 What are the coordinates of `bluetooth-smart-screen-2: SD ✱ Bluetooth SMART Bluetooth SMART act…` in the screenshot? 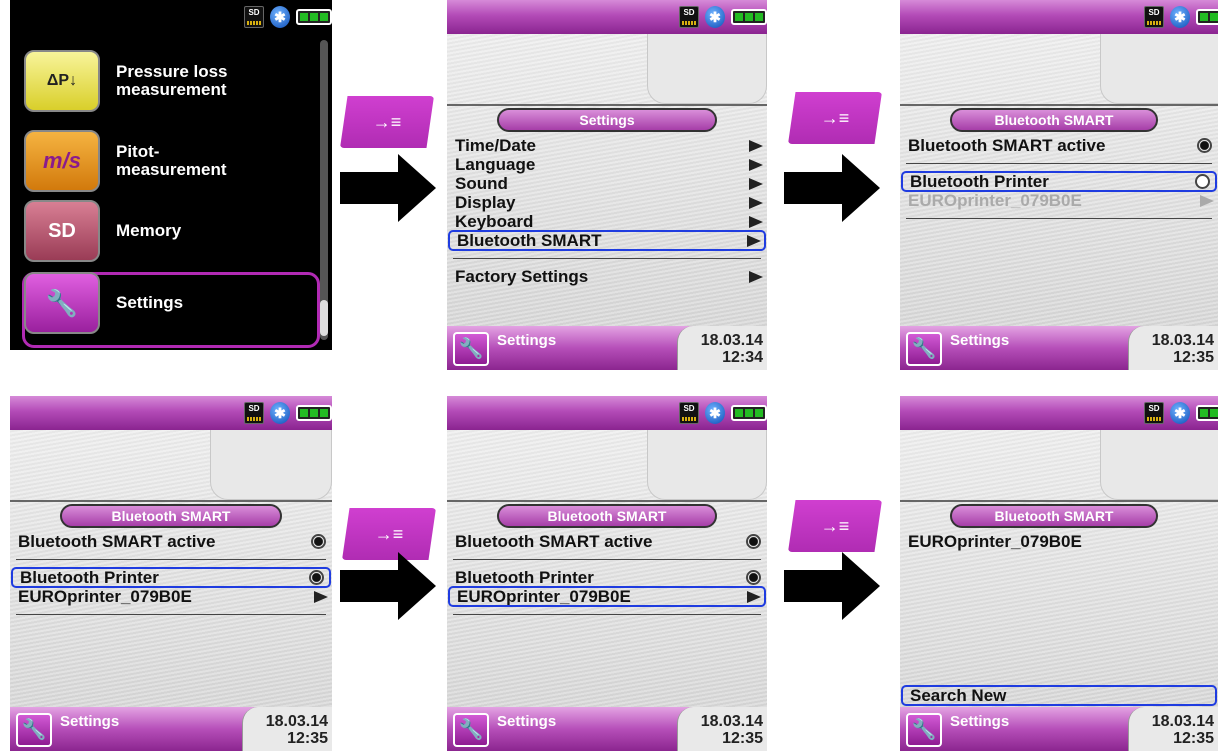 It's located at (171, 573).